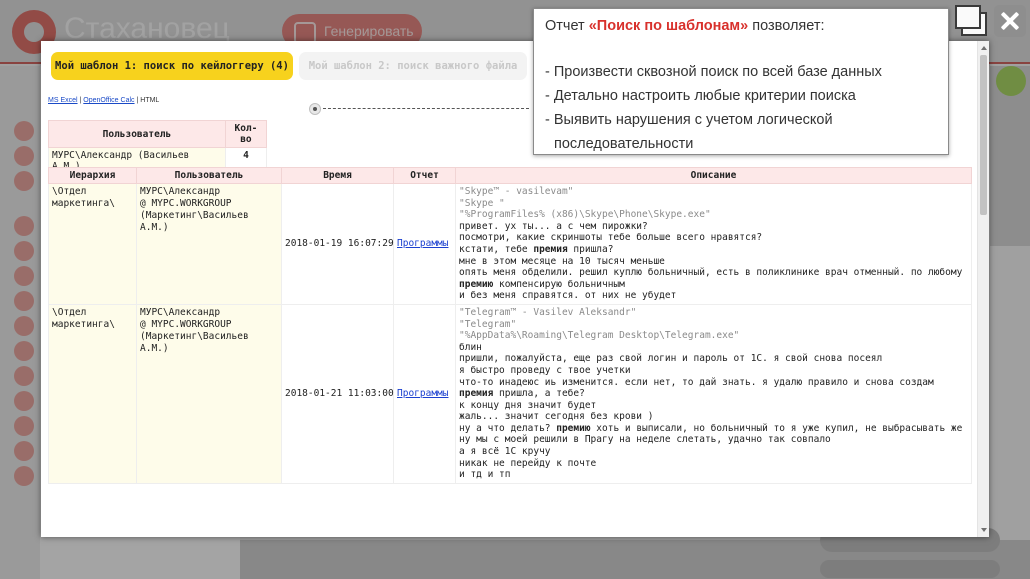 Image resolution: width=1030 pixels, height=579 pixels. What do you see at coordinates (150, 100) in the screenshot?
I see `export-html-label: HTML` at bounding box center [150, 100].